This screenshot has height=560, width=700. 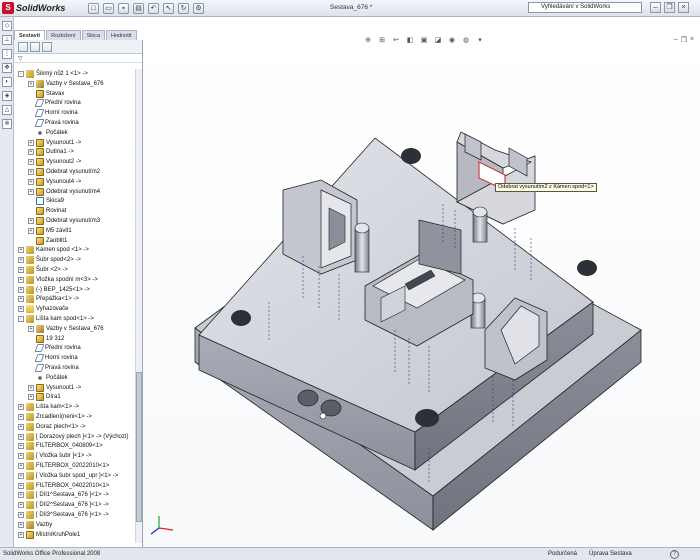 What do you see at coordinates (138, 306) in the screenshot?
I see `tree-scrollbar` at bounding box center [138, 306].